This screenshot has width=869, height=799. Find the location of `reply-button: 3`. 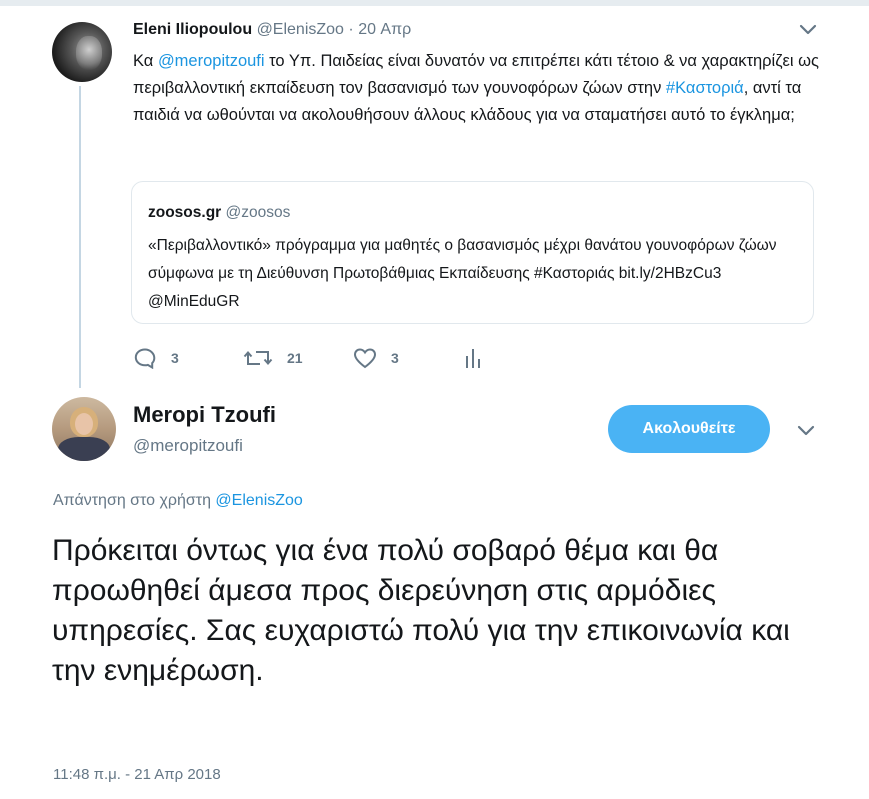

reply-button: 3 is located at coordinates (156, 358).